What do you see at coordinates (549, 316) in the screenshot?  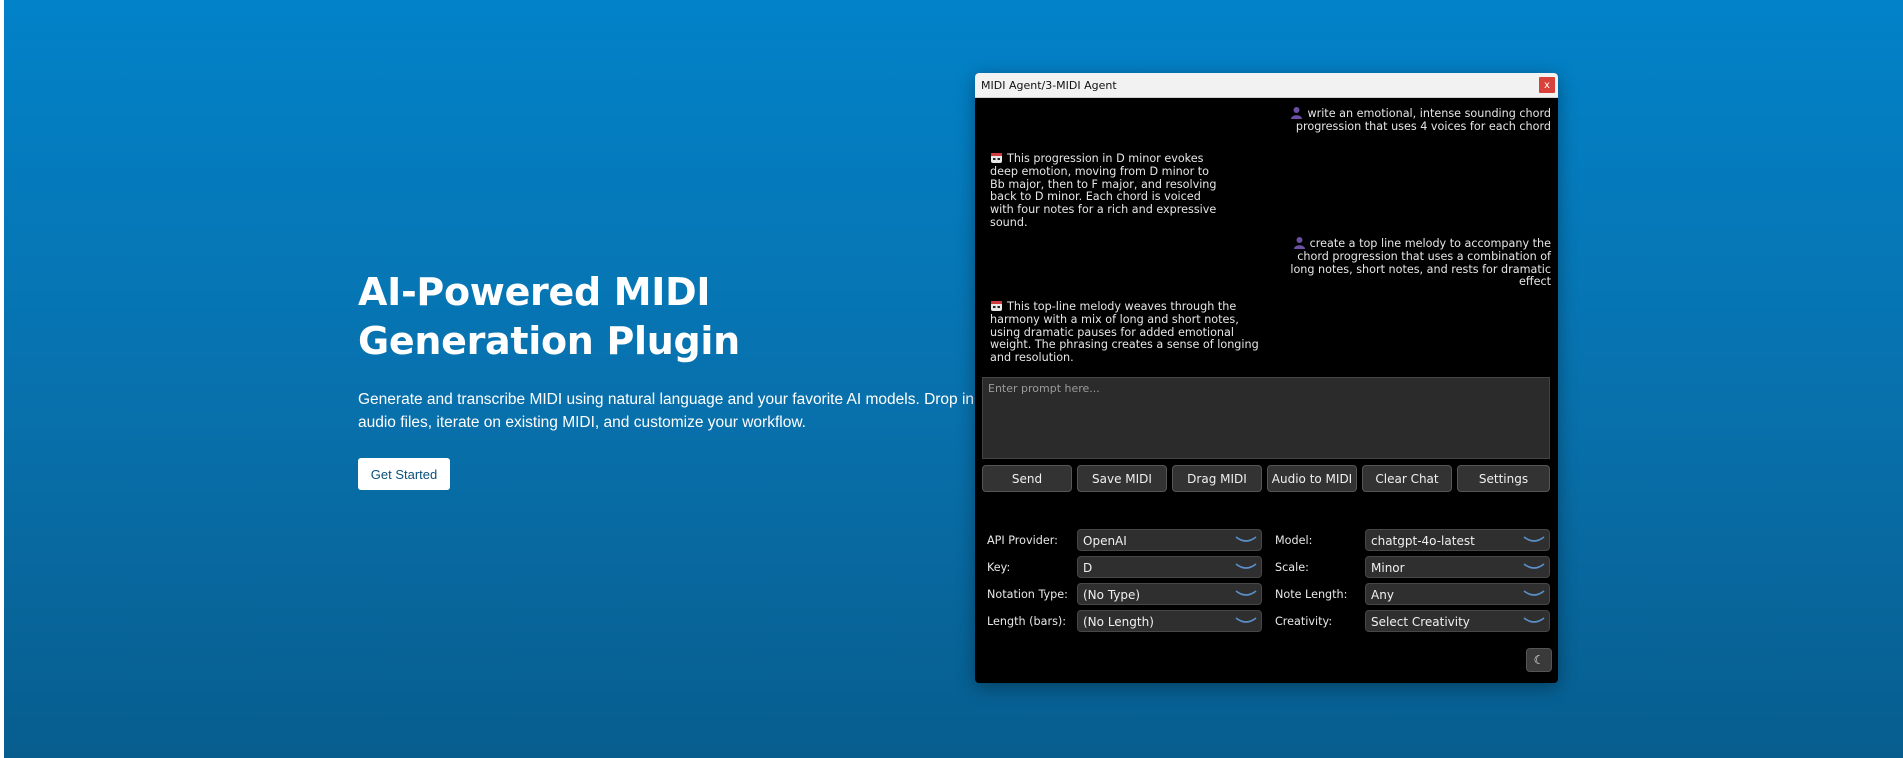 I see `hero-title: AI-Powered MIDI Generation Plugin` at bounding box center [549, 316].